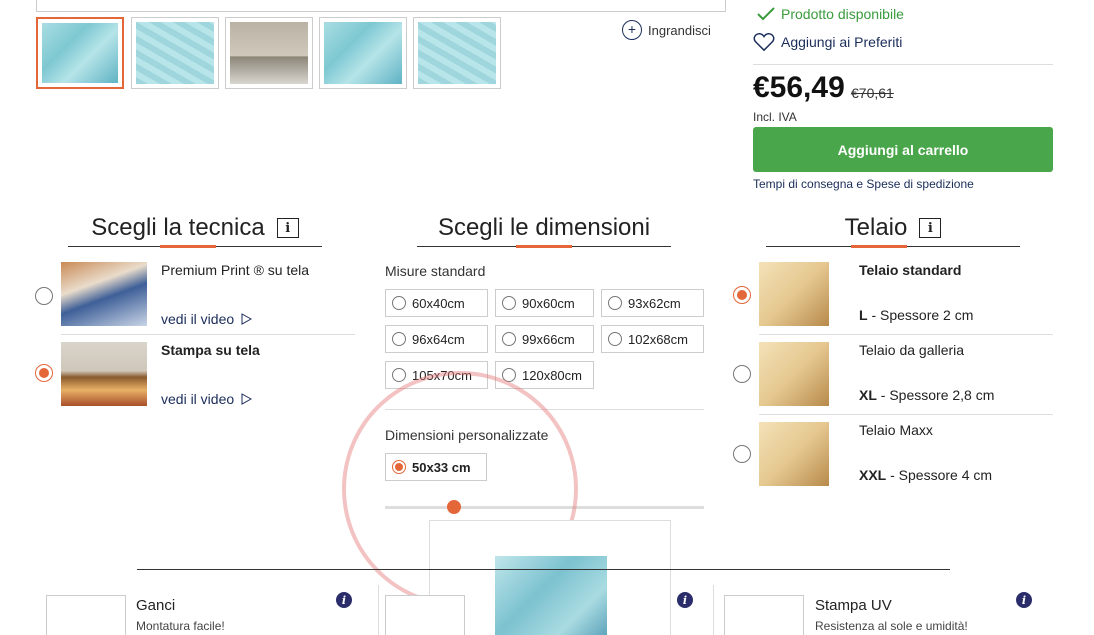 The width and height of the screenshot is (1094, 635). Describe the element at coordinates (544, 227) in the screenshot. I see `dimensions-title: Scegli le dimensioni` at that location.